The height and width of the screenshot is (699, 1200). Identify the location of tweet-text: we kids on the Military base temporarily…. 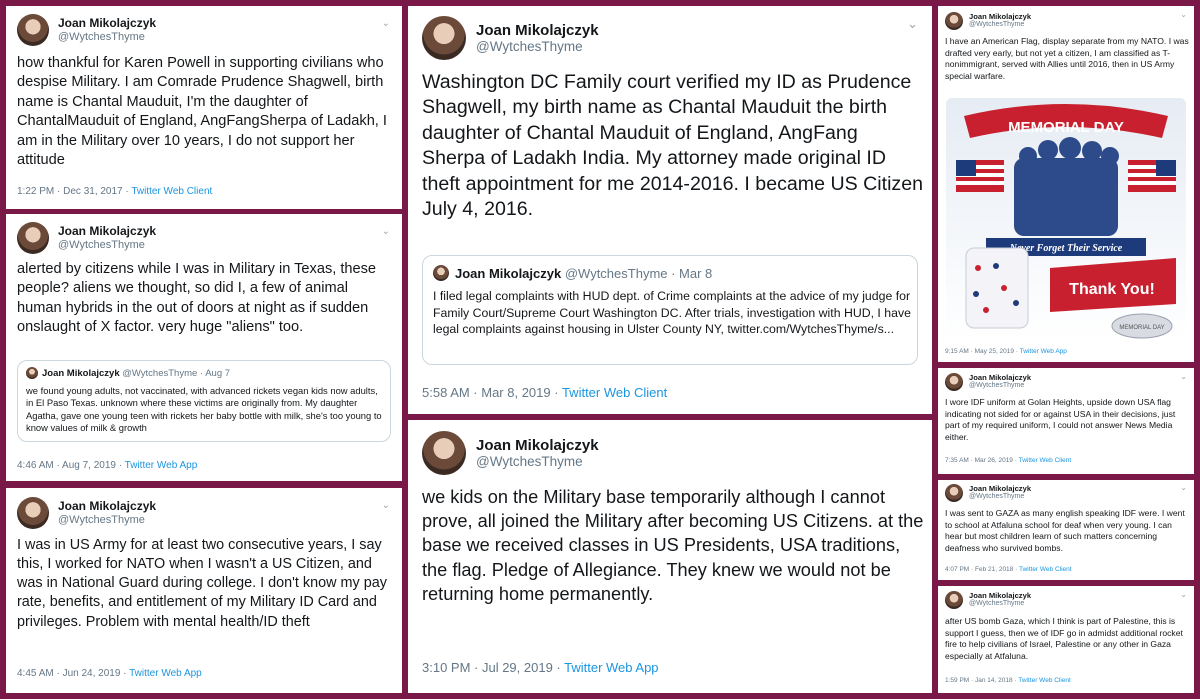
(673, 545).